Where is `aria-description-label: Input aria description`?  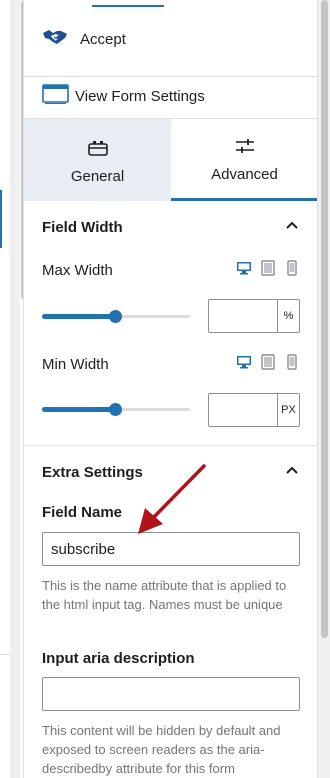 aria-description-label: Input aria description is located at coordinates (118, 658).